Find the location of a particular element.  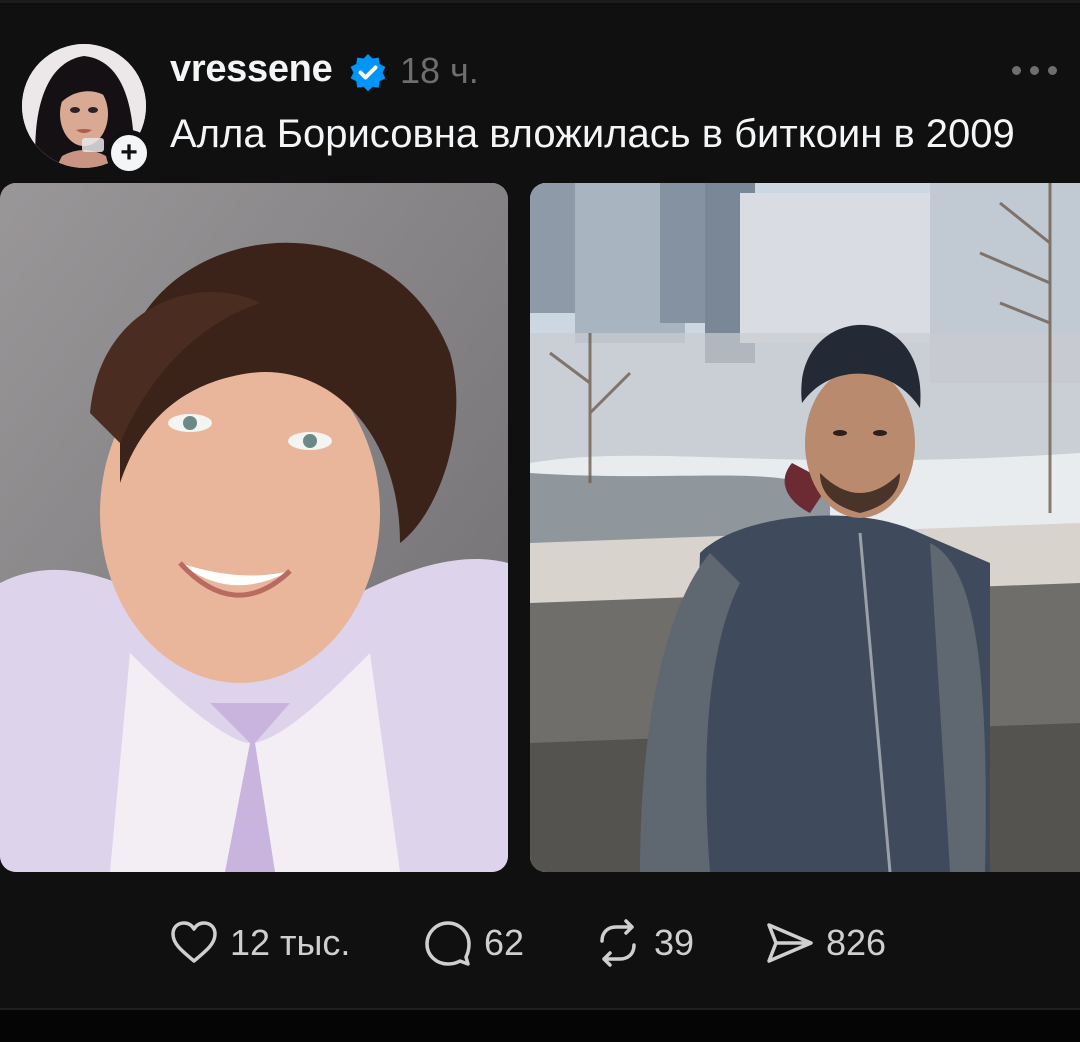

bottom-divider is located at coordinates (540, 1025).